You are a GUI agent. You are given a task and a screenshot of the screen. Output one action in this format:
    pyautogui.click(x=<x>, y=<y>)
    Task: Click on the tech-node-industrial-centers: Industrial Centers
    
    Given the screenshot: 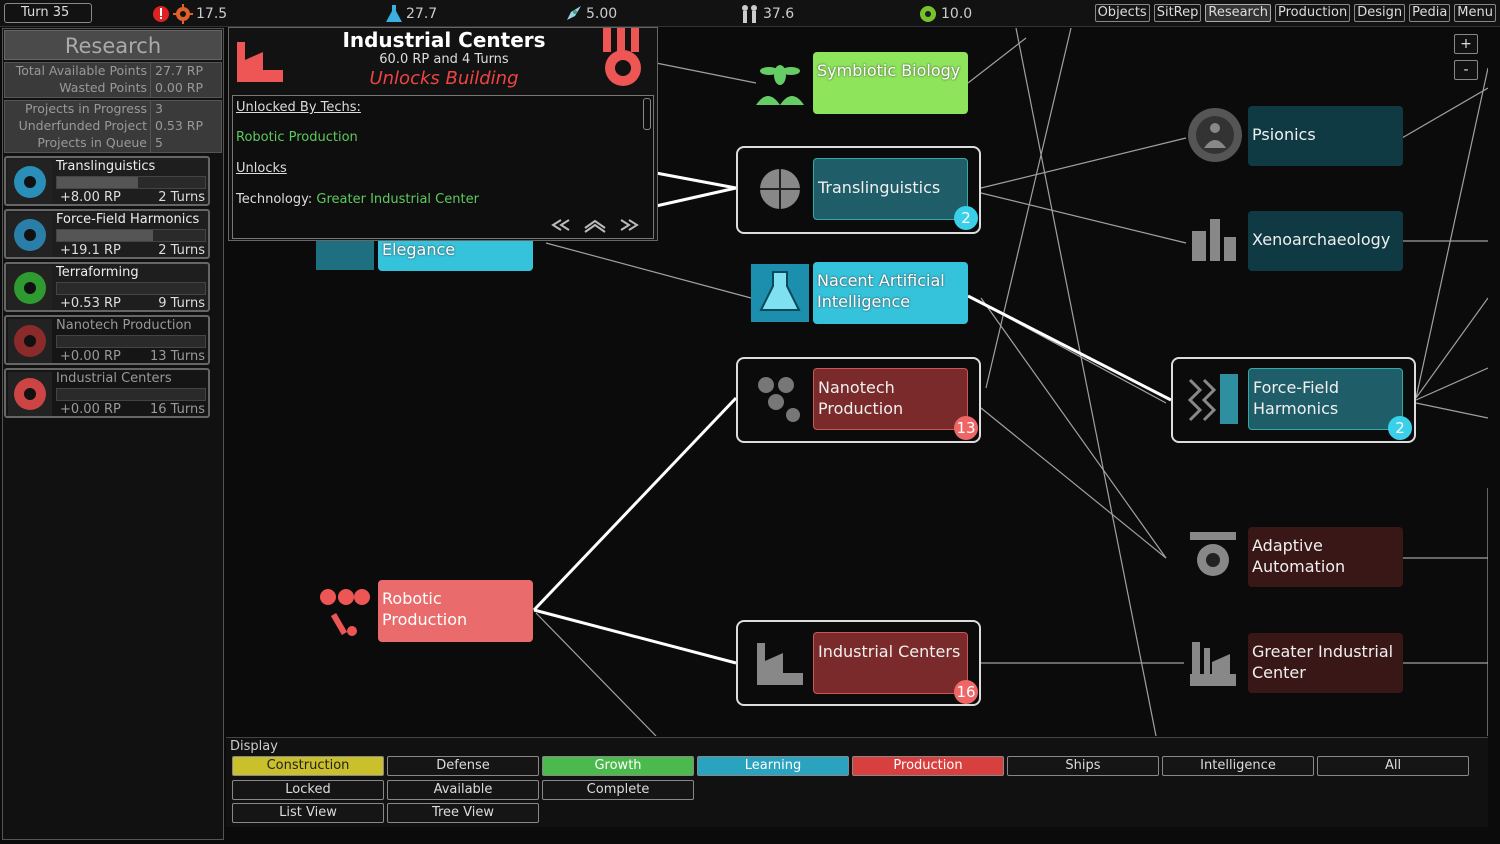 What is the action you would take?
    pyautogui.click(x=890, y=663)
    